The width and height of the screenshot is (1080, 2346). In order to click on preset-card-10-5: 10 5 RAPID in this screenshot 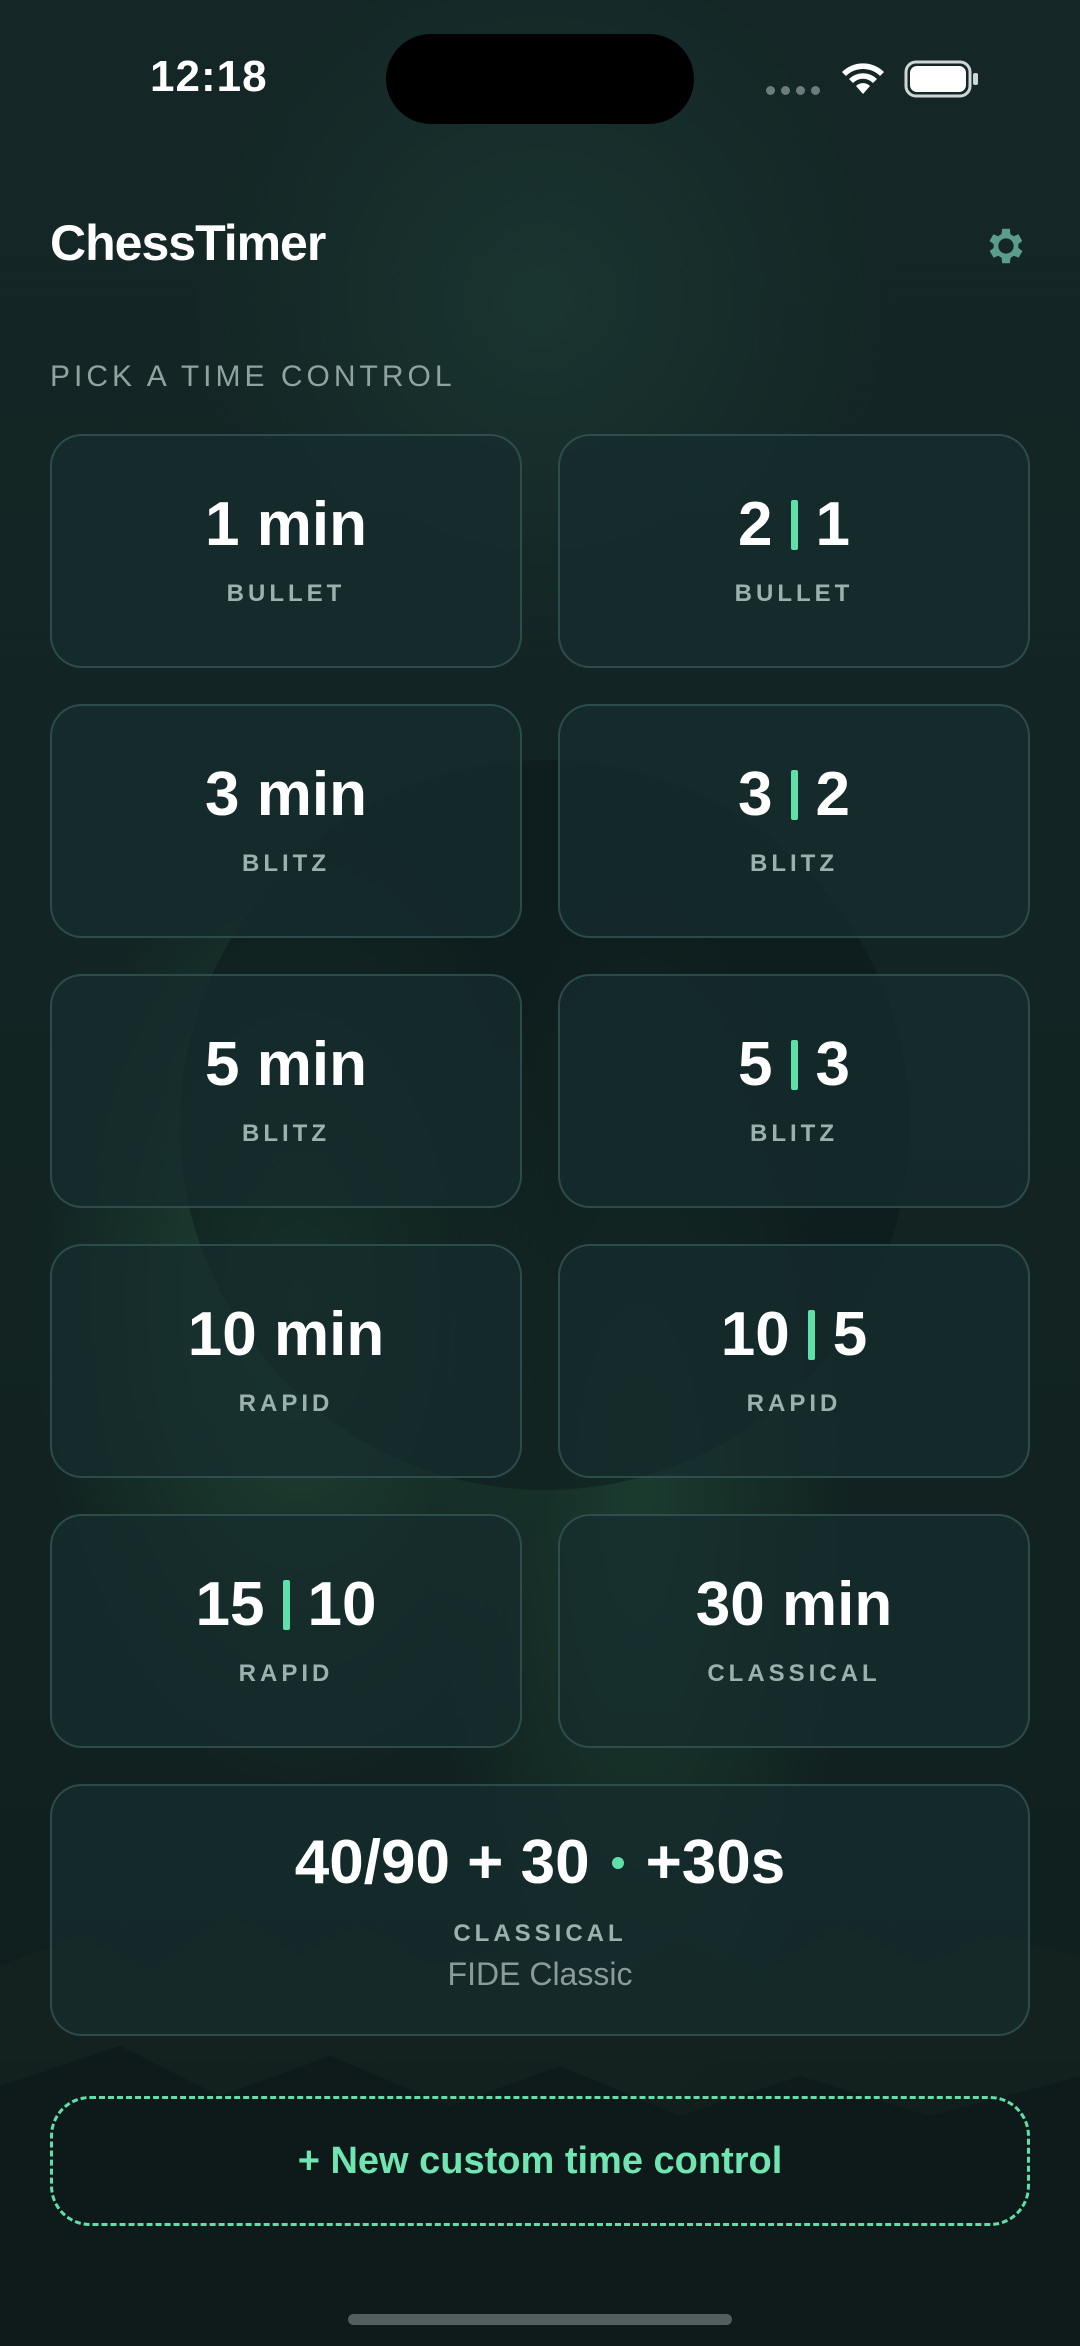, I will do `click(794, 1361)`.